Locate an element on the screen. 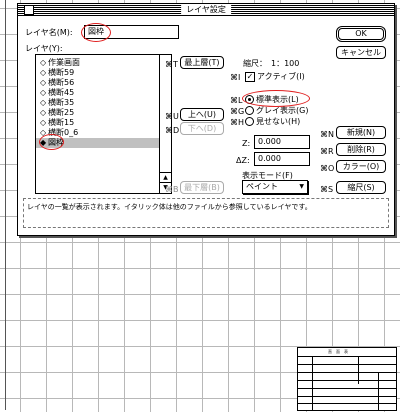  display-mode-select: ペイント ▼ is located at coordinates (275, 187).